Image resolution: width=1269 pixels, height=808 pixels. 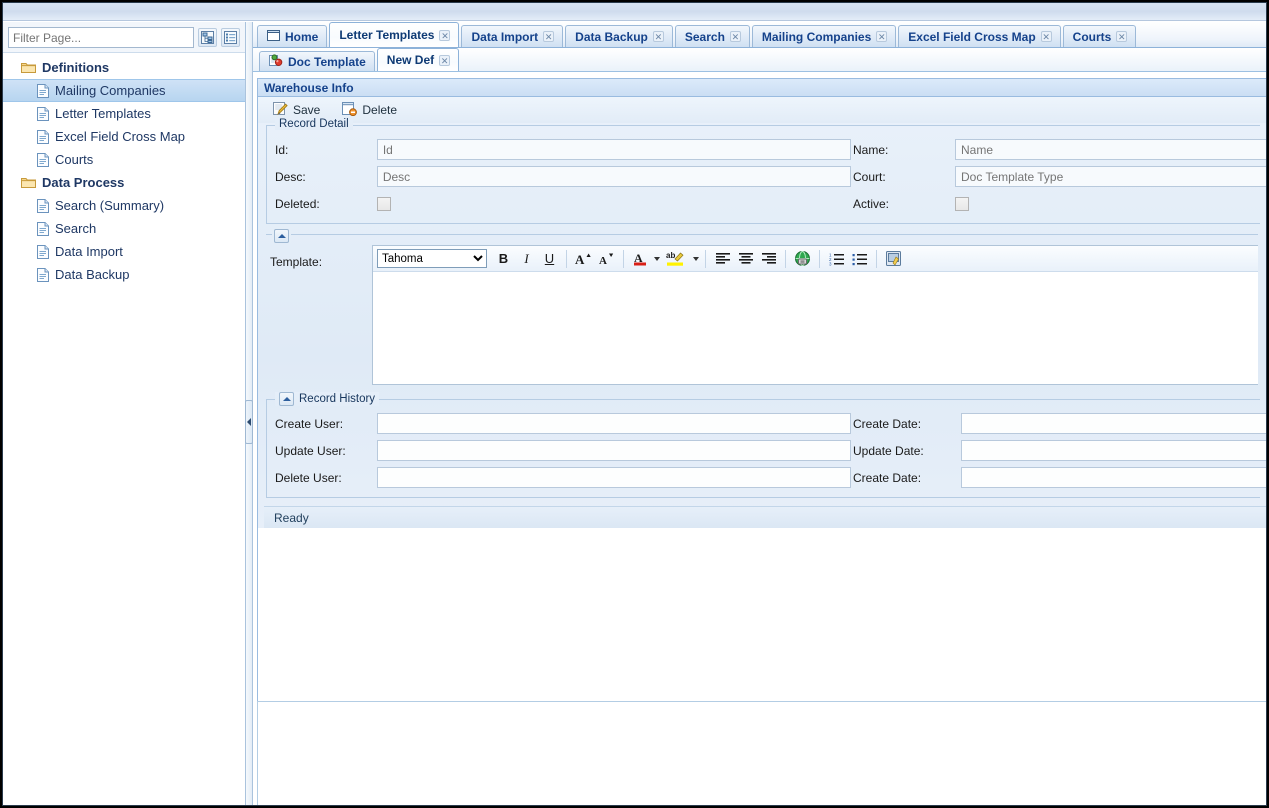 What do you see at coordinates (310, 450) in the screenshot?
I see `update-user-label: Update User:` at bounding box center [310, 450].